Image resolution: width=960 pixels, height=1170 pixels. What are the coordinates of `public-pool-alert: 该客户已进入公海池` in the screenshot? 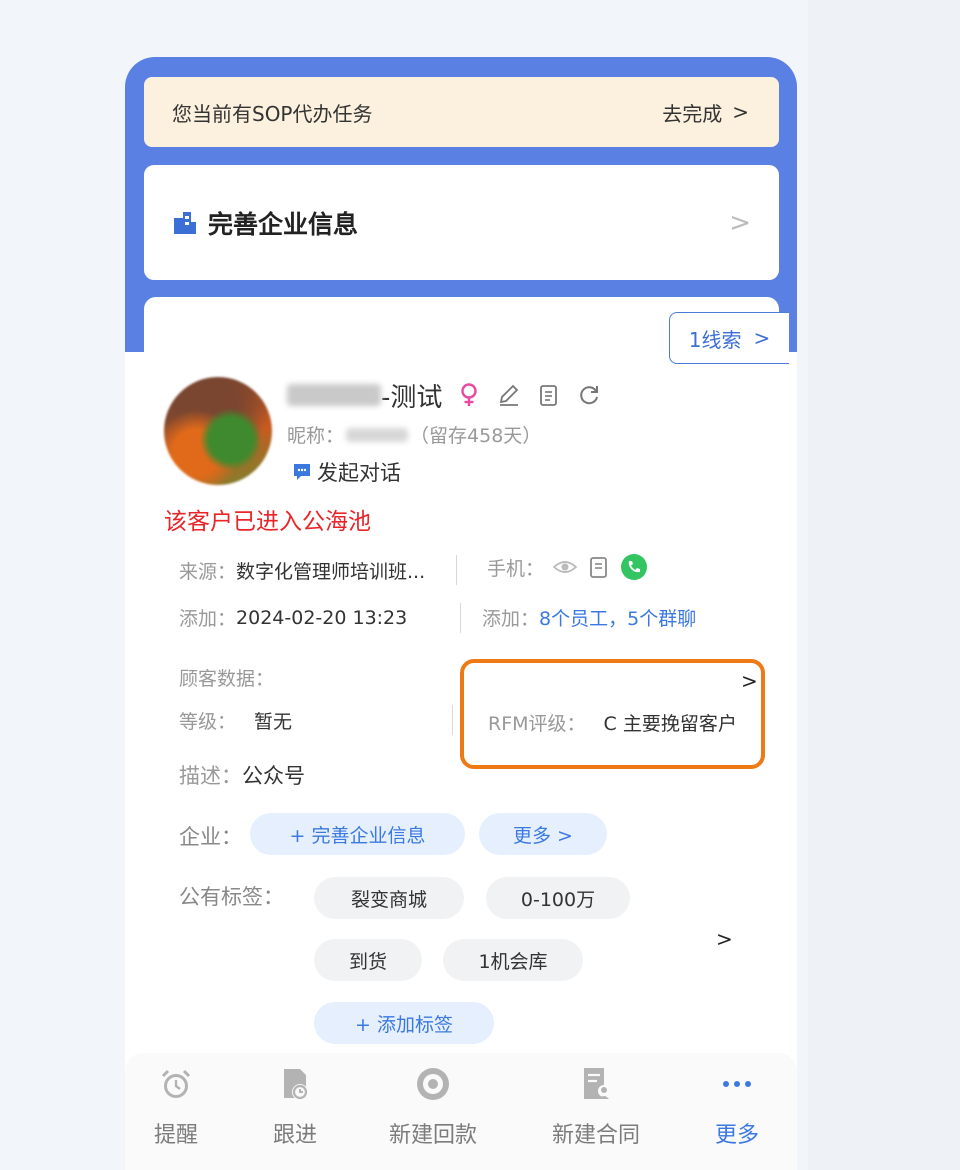 It's located at (267, 522).